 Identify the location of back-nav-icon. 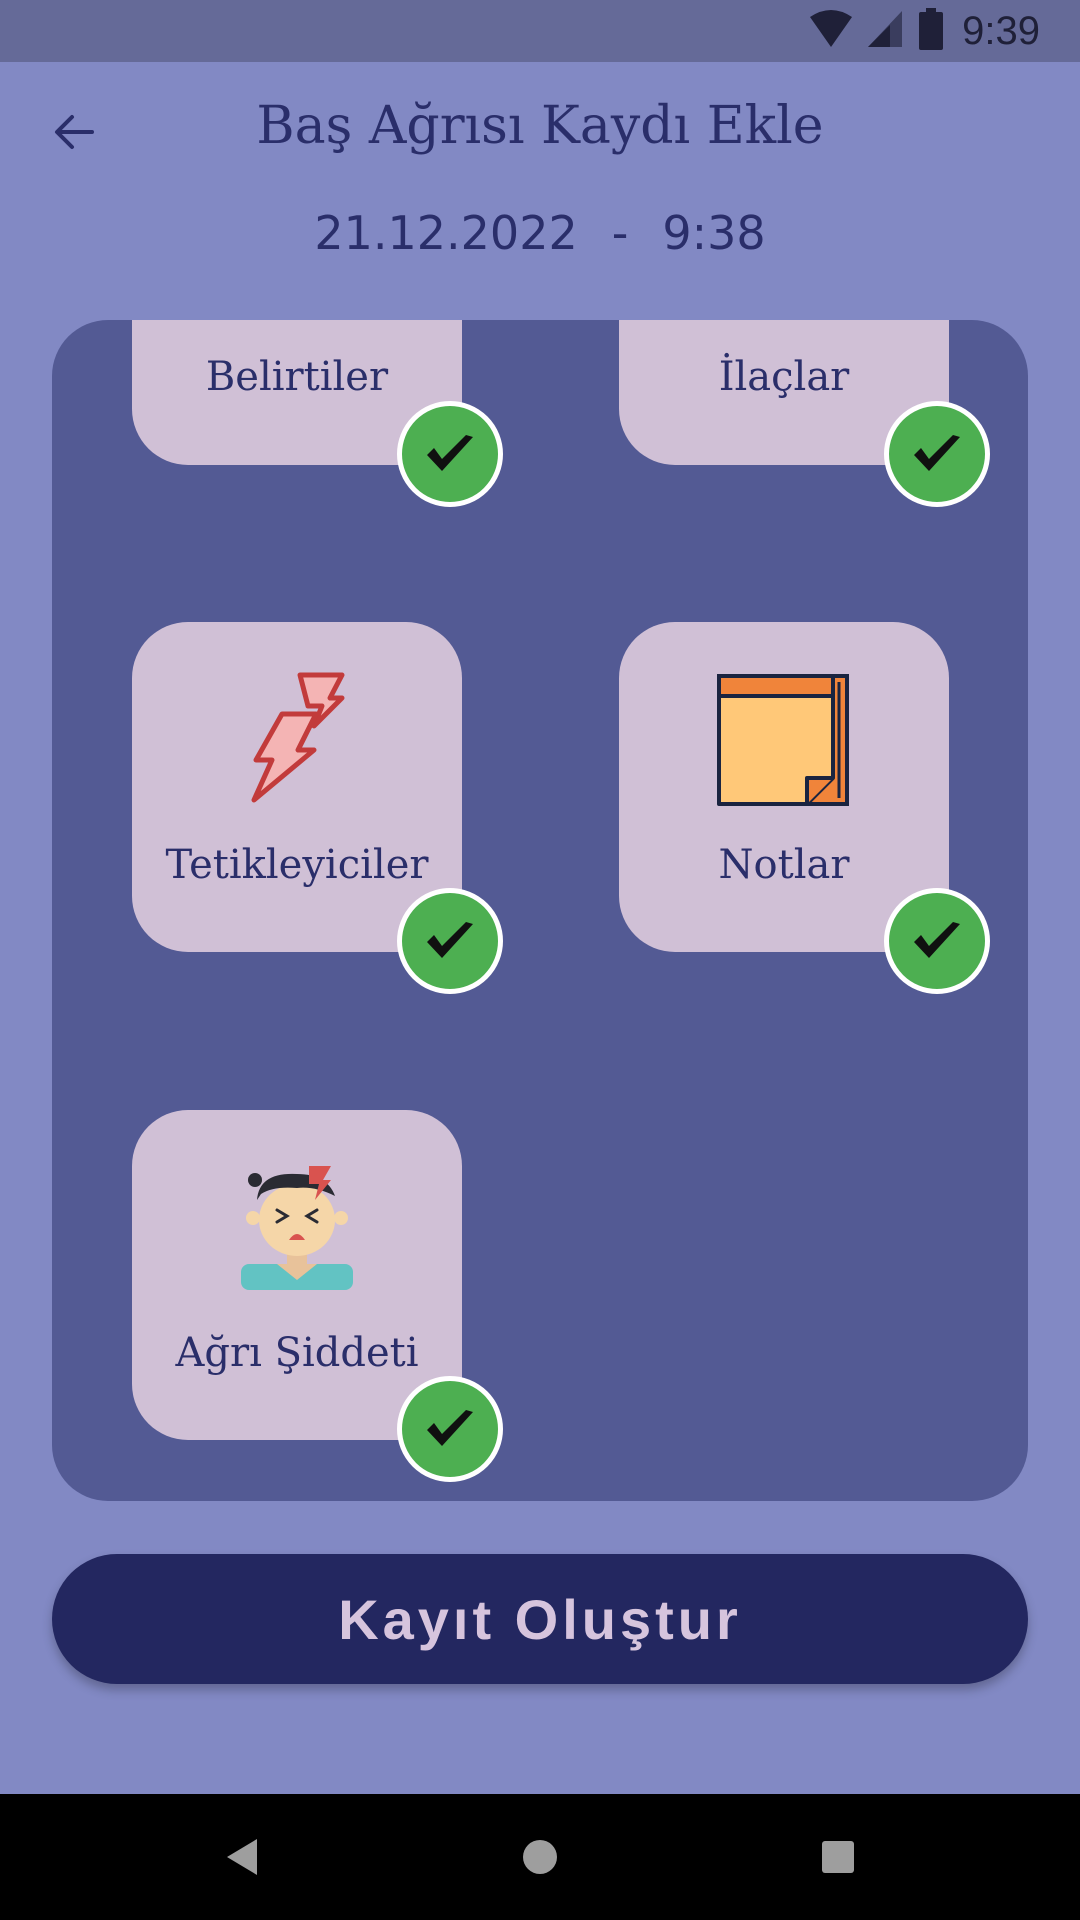
(241, 1857).